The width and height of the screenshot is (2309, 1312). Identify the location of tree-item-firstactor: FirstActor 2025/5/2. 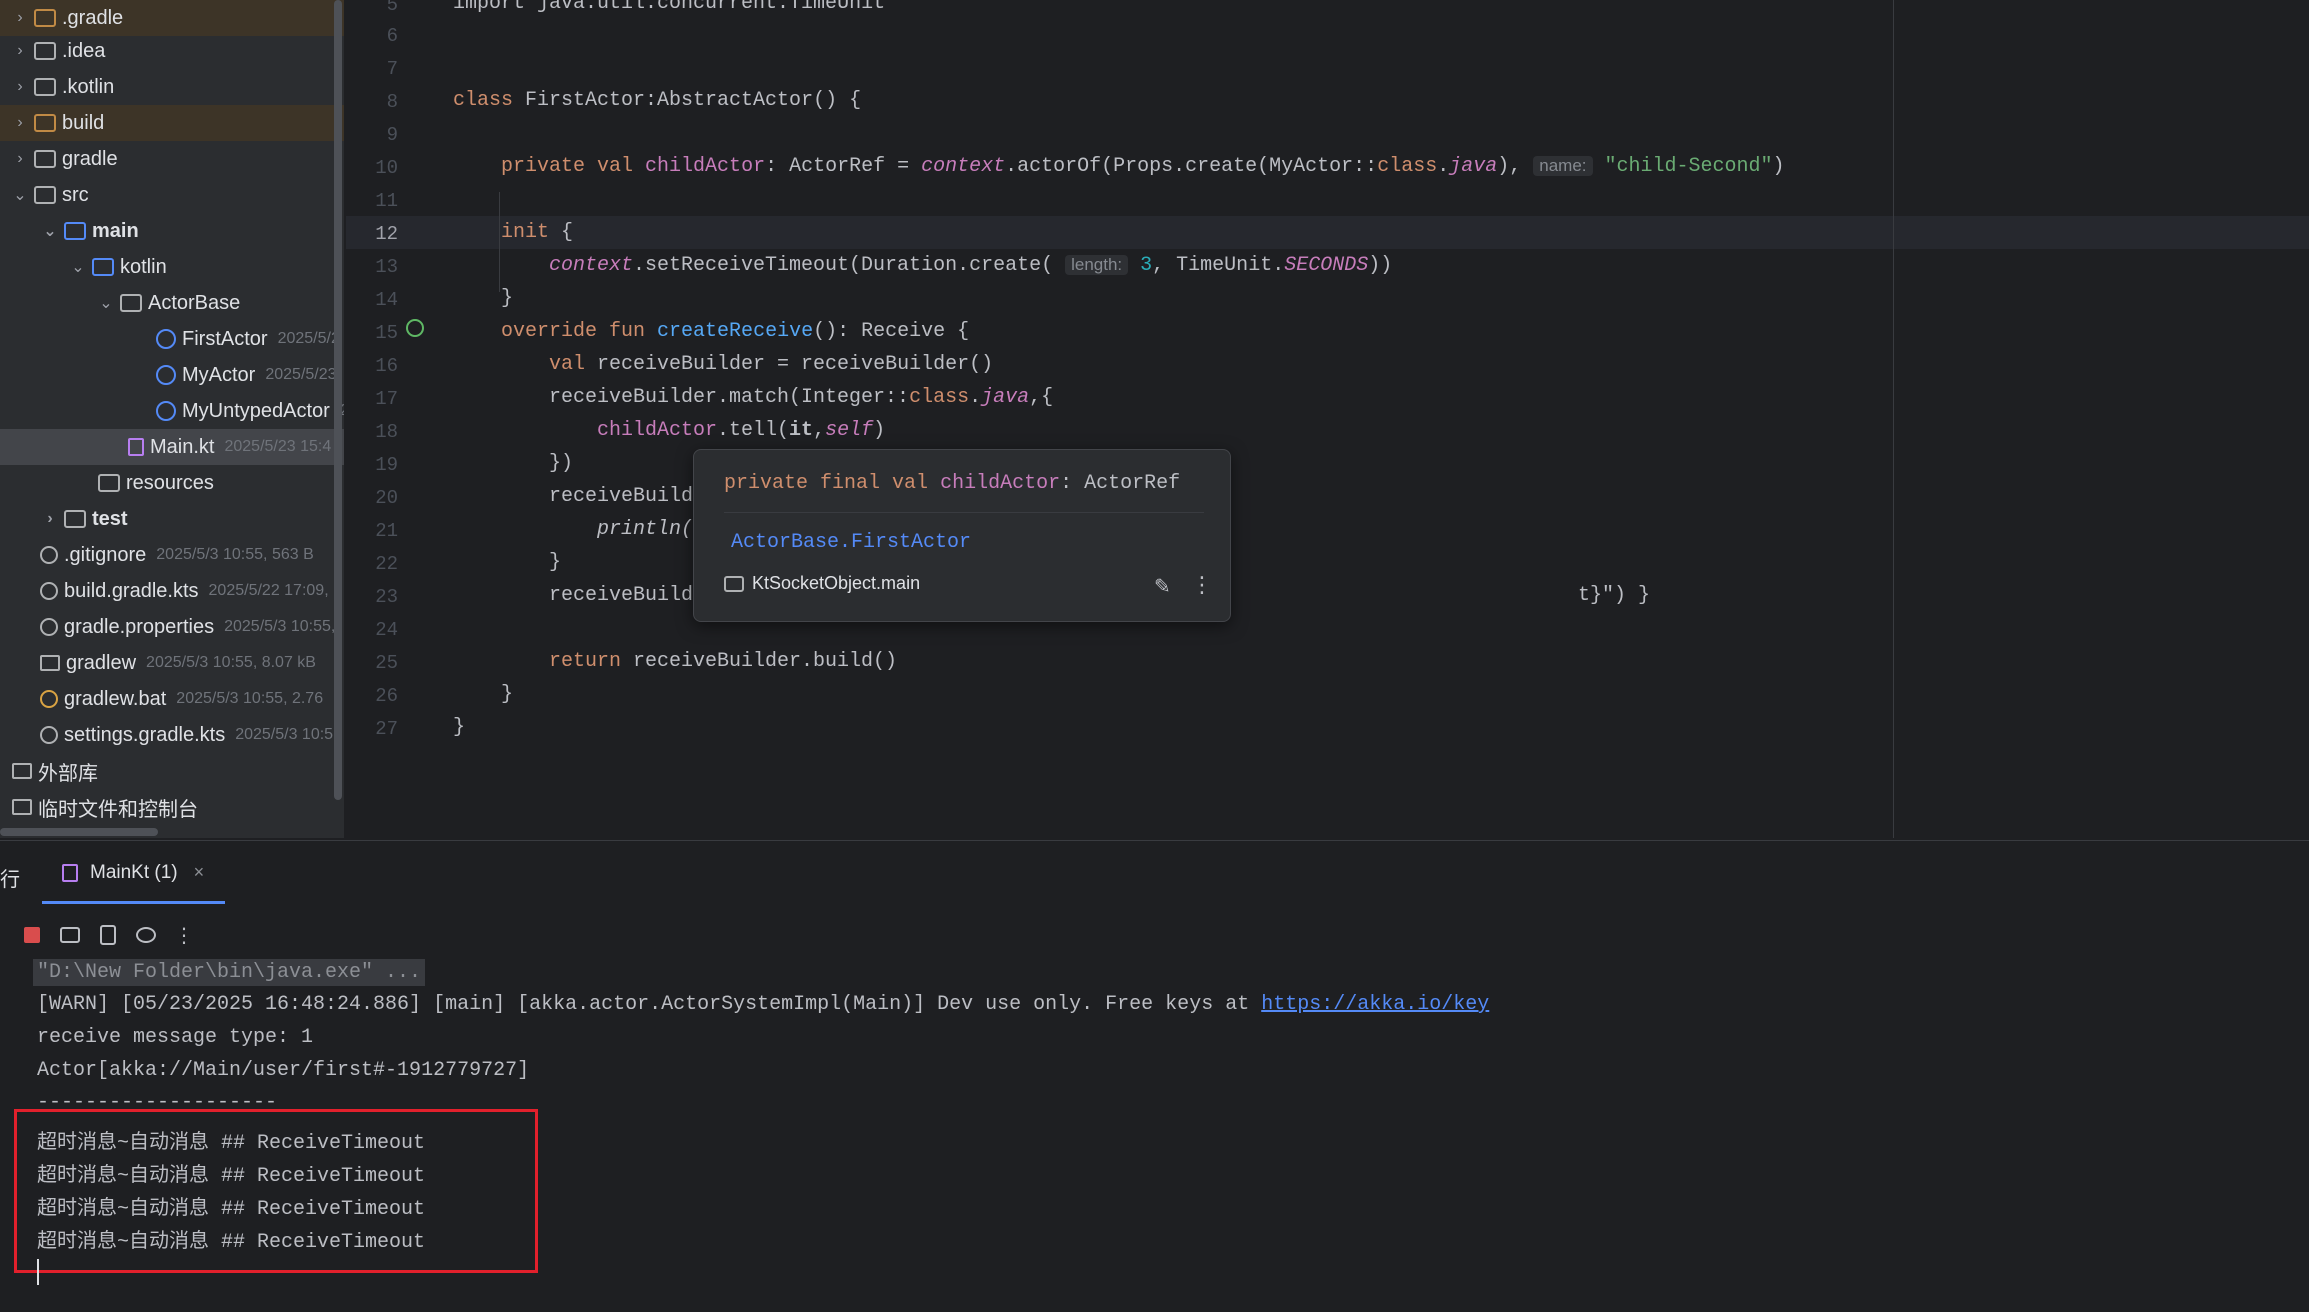
(170, 339).